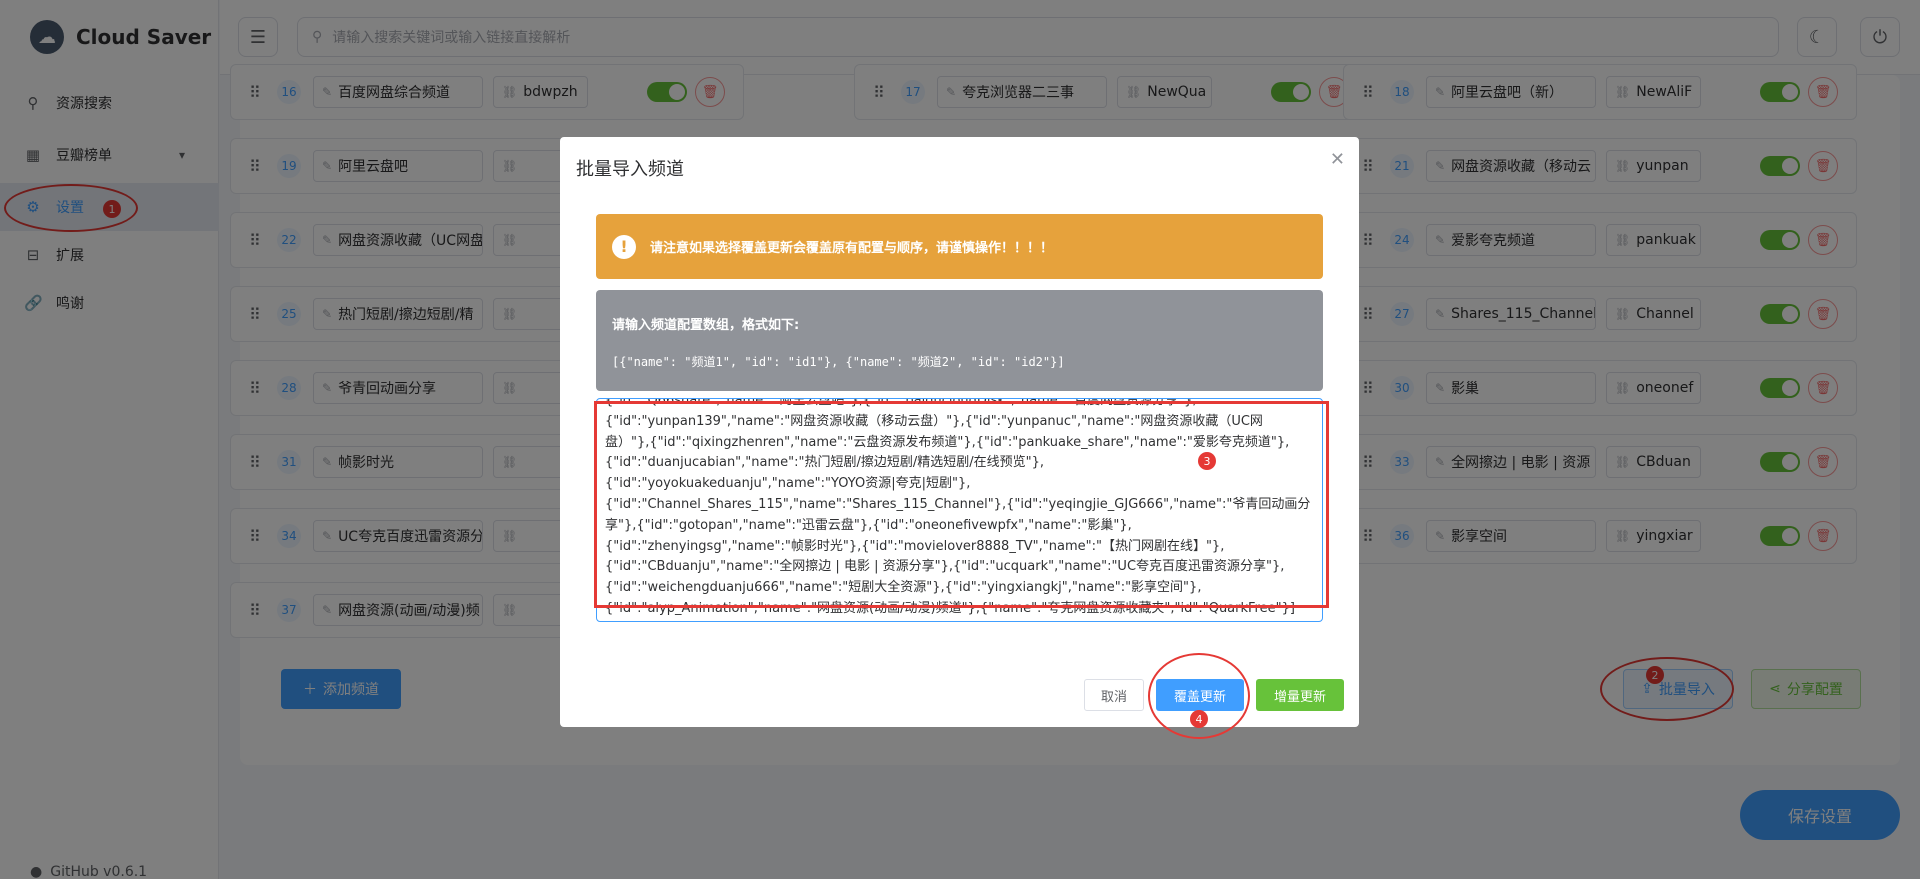 This screenshot has height=879, width=1920. I want to click on warning-alert: ! 请注意如果选择覆盖更新会覆盖原有配置与顺序，请谨慎操作！！！！, so click(959, 246).